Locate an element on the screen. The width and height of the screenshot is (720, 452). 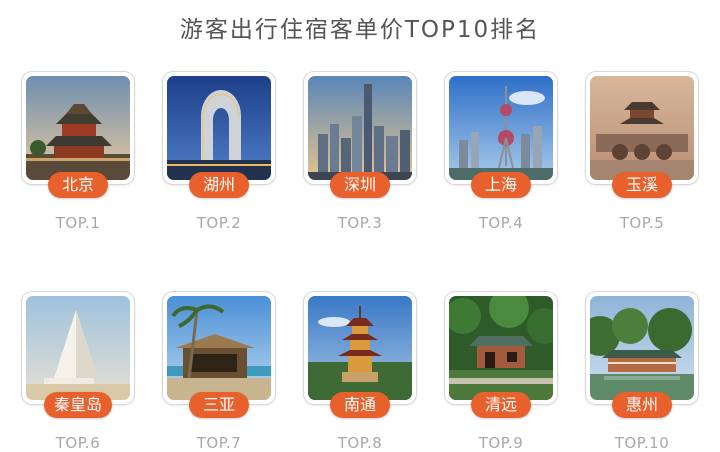
rank-label: TOP.3 is located at coordinates (360, 223).